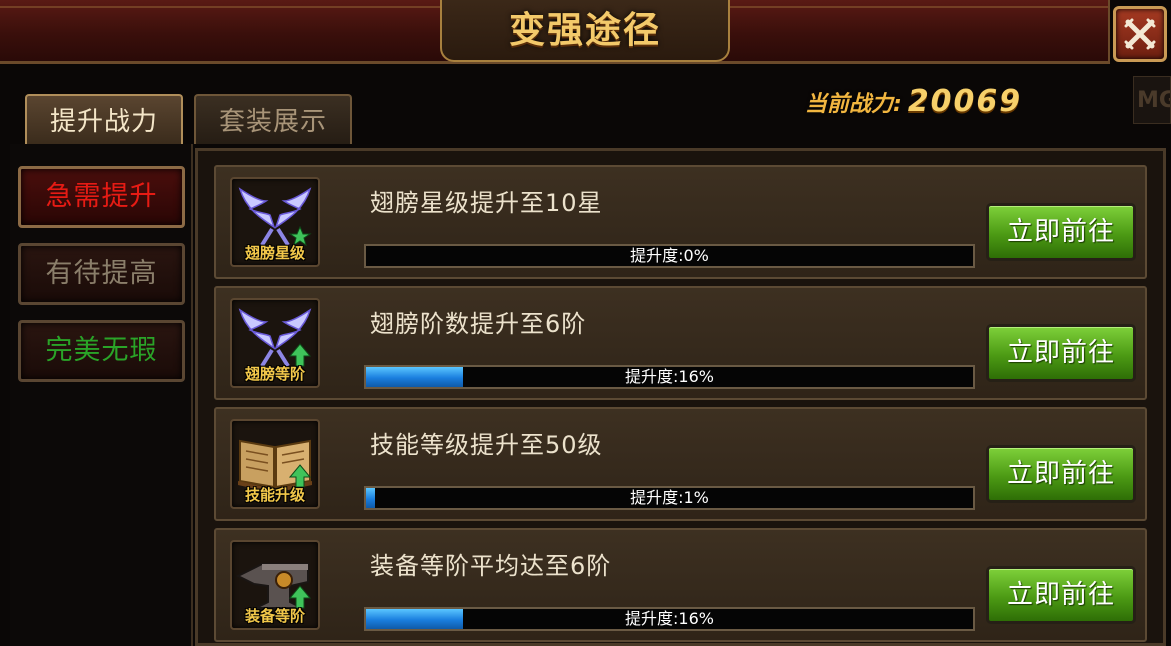  Describe the element at coordinates (274, 374) in the screenshot. I see `task-icon-label: 翅膀等阶` at that location.